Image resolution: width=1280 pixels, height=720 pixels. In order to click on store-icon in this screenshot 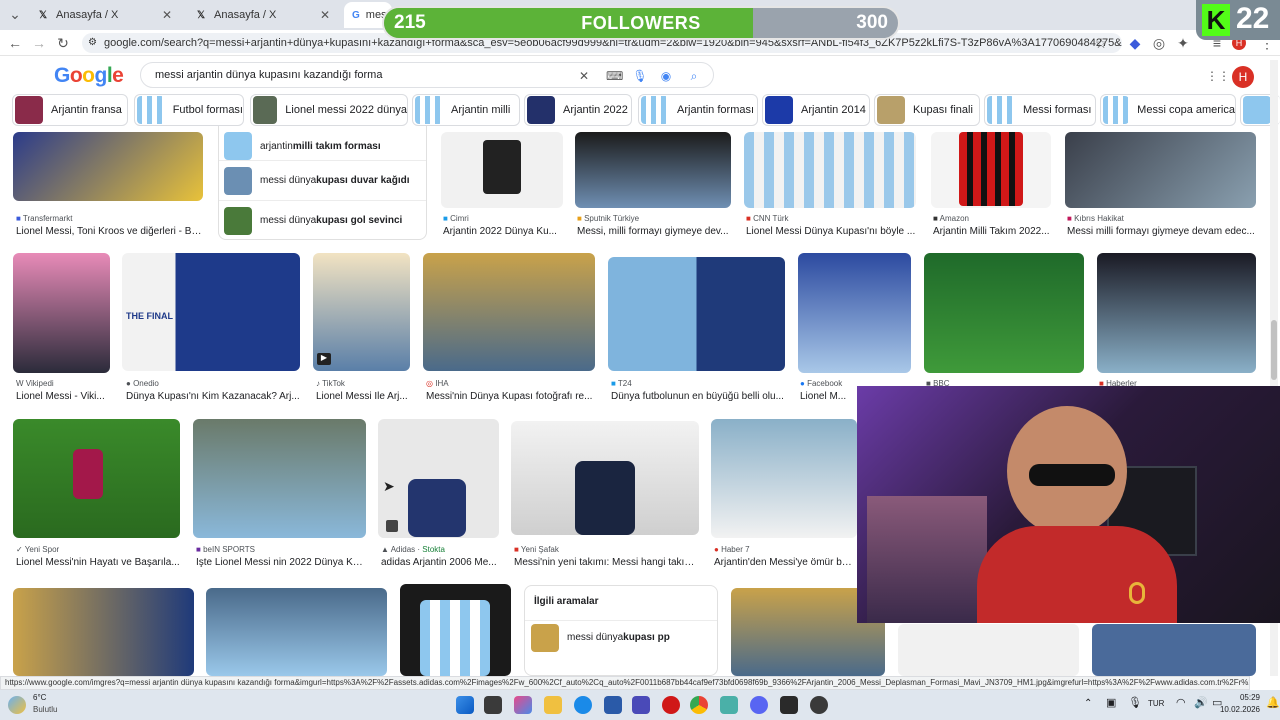, I will do `click(613, 705)`.